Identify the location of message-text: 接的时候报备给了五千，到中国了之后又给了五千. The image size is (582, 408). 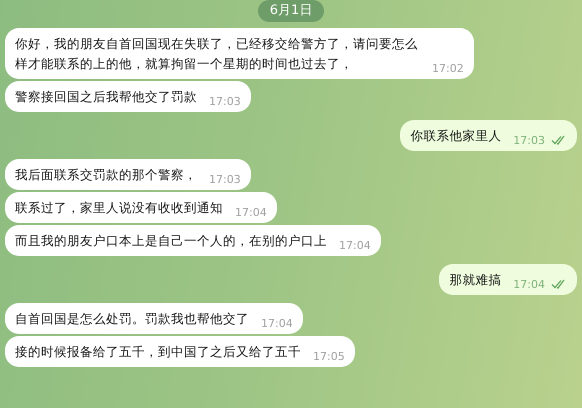
(158, 351).